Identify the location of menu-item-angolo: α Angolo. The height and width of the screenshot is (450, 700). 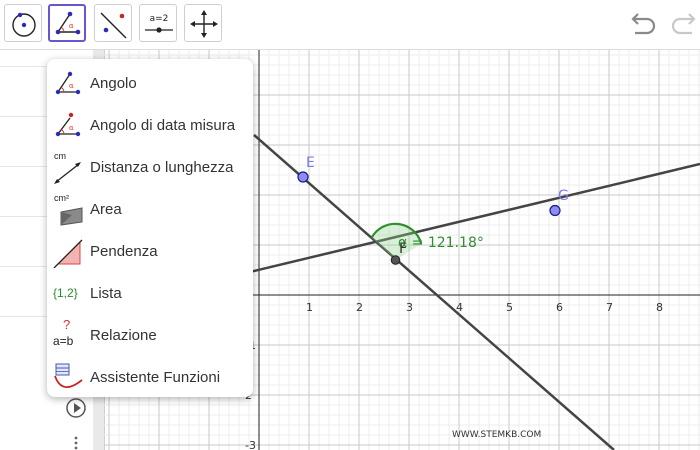
(150, 84).